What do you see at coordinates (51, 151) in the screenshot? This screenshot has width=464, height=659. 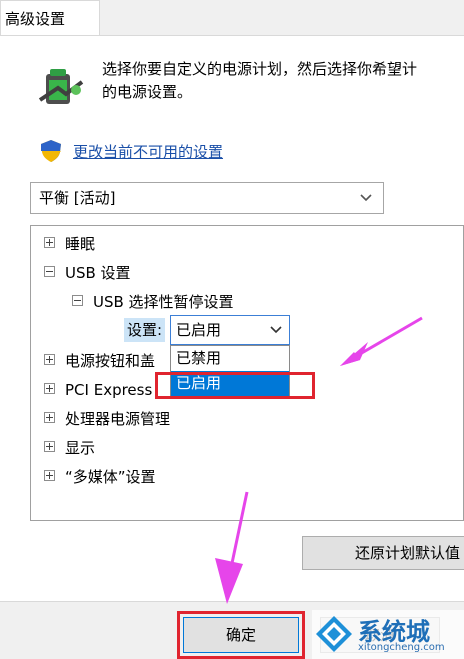 I see `shield-icon` at bounding box center [51, 151].